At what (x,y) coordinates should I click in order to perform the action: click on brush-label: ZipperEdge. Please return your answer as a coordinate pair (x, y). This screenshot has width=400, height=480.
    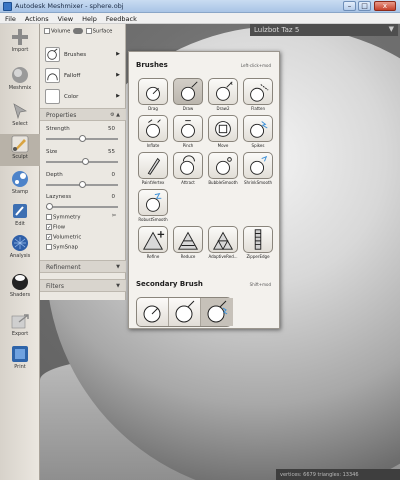
    Looking at the image, I should click on (258, 256).